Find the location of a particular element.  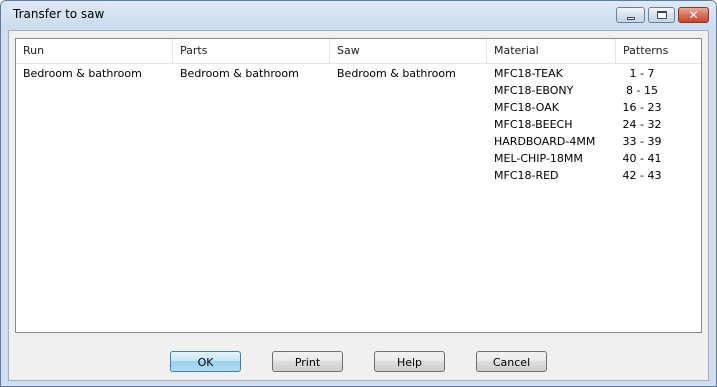

column-header-run: Run is located at coordinates (94, 51).